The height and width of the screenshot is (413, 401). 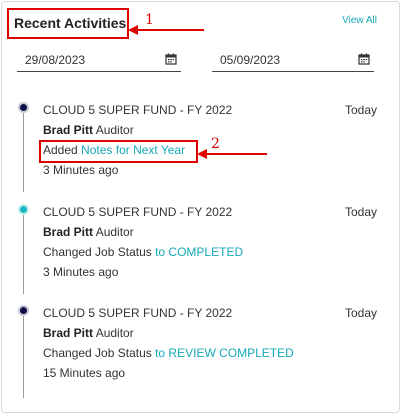 What do you see at coordinates (199, 252) in the screenshot?
I see `status-link: to COMPLETED` at bounding box center [199, 252].